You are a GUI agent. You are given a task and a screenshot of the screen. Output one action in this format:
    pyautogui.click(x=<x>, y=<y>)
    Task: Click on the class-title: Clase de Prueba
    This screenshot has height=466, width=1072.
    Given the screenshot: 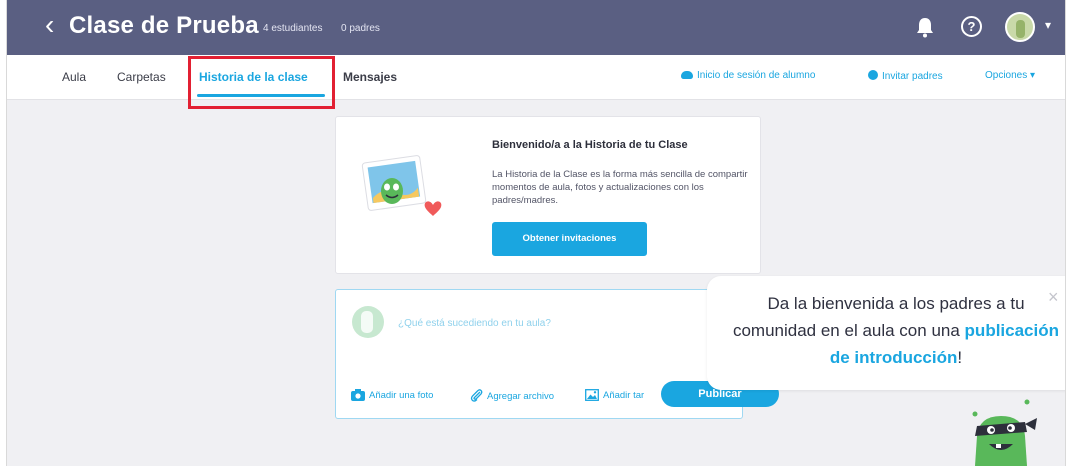 What is the action you would take?
    pyautogui.click(x=164, y=25)
    